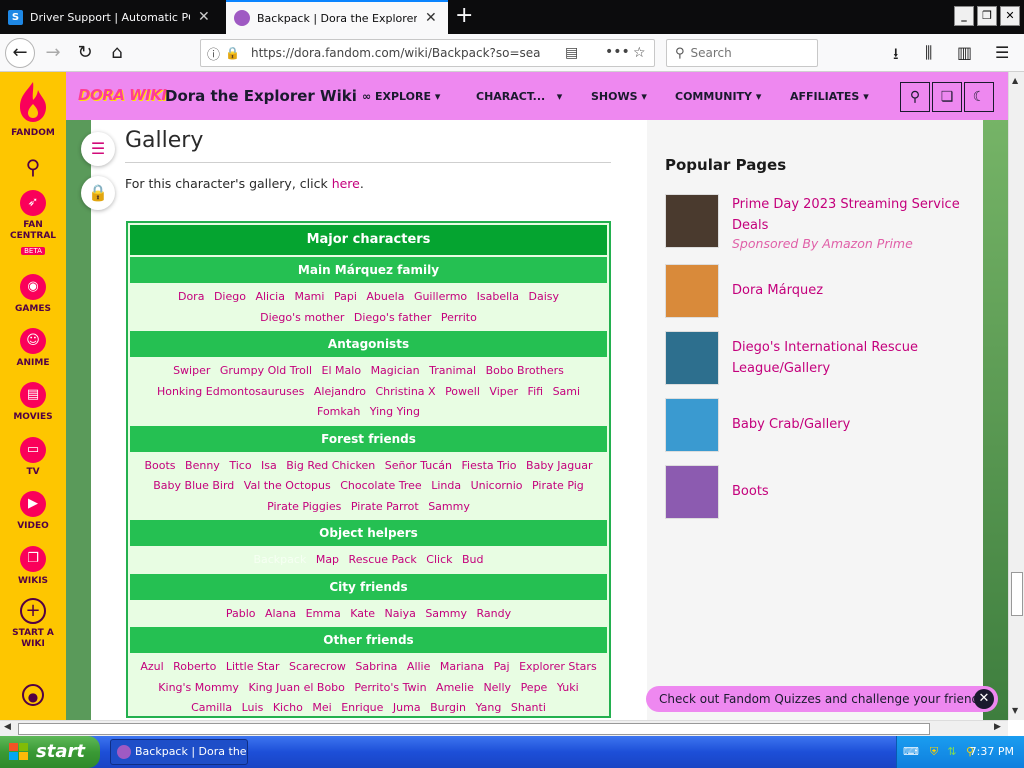  What do you see at coordinates (617, 52) in the screenshot?
I see `page-actions-icon: •••` at bounding box center [617, 52].